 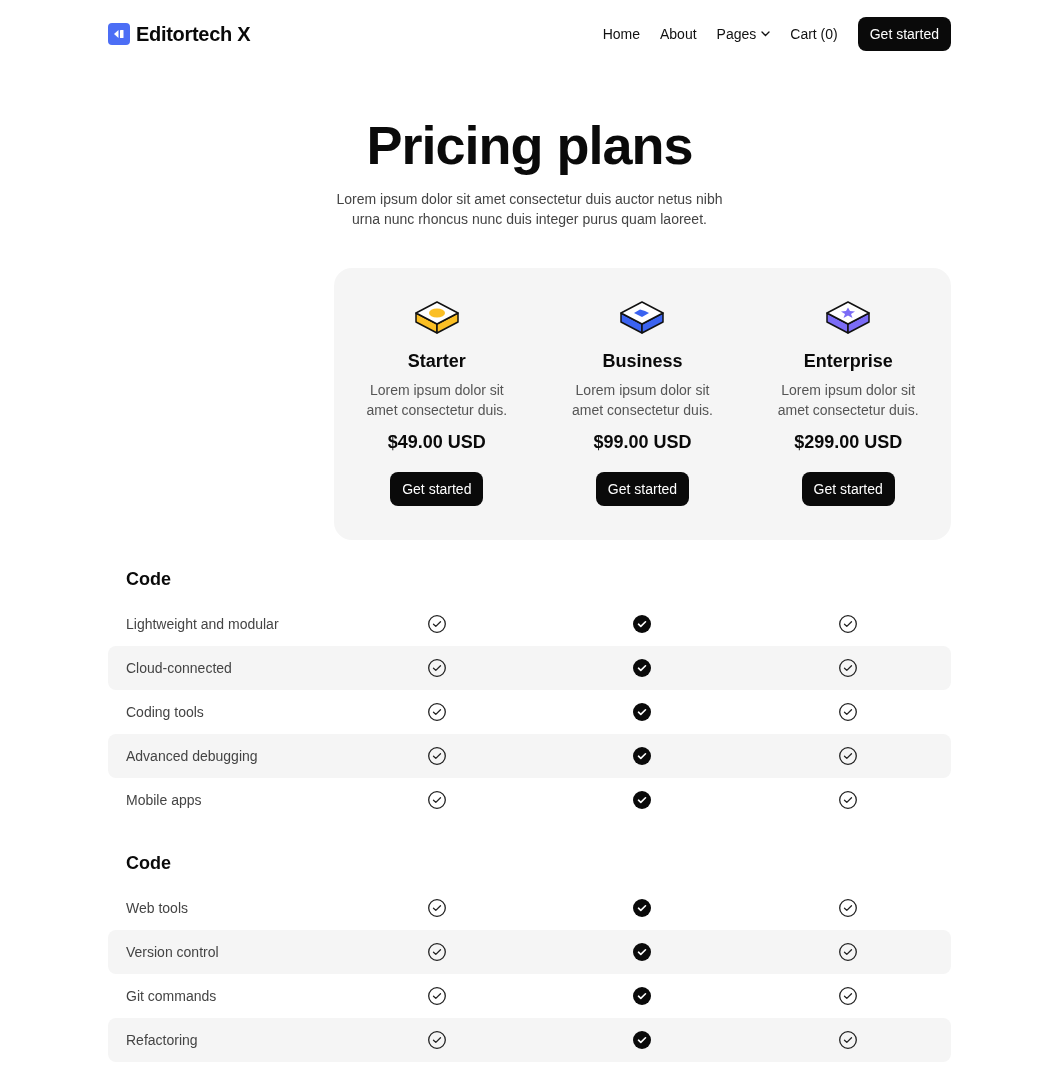 I want to click on plan-name: Business, so click(x=642, y=361).